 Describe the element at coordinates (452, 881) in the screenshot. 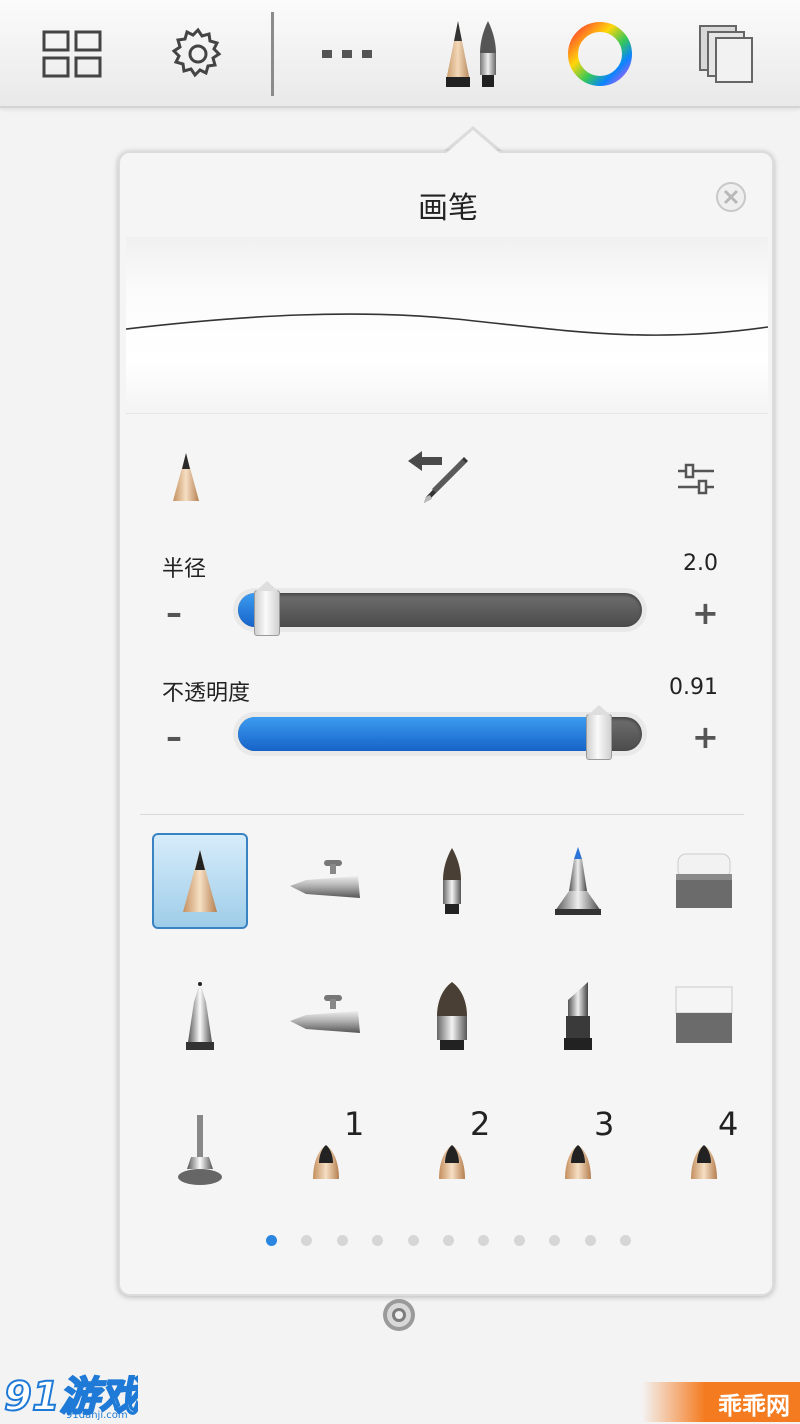

I see `brush-paint-brush` at that location.